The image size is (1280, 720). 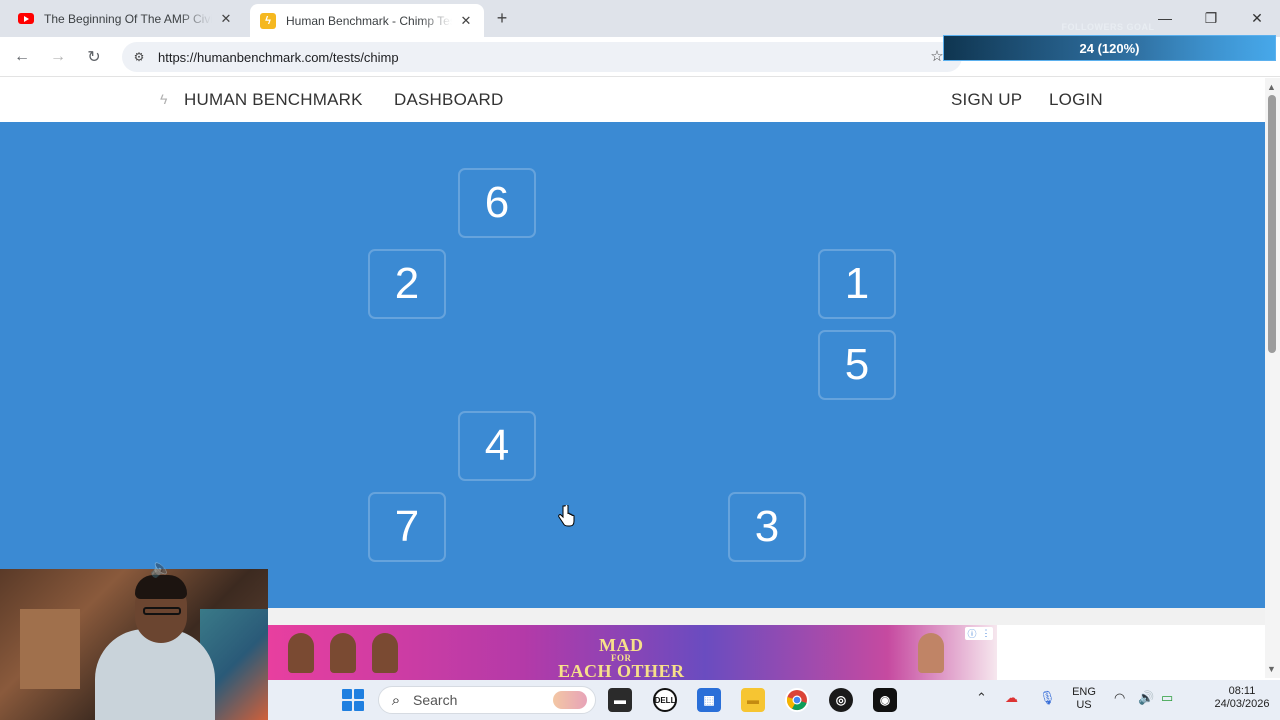 I want to click on new-tab-button: +, so click(x=502, y=18).